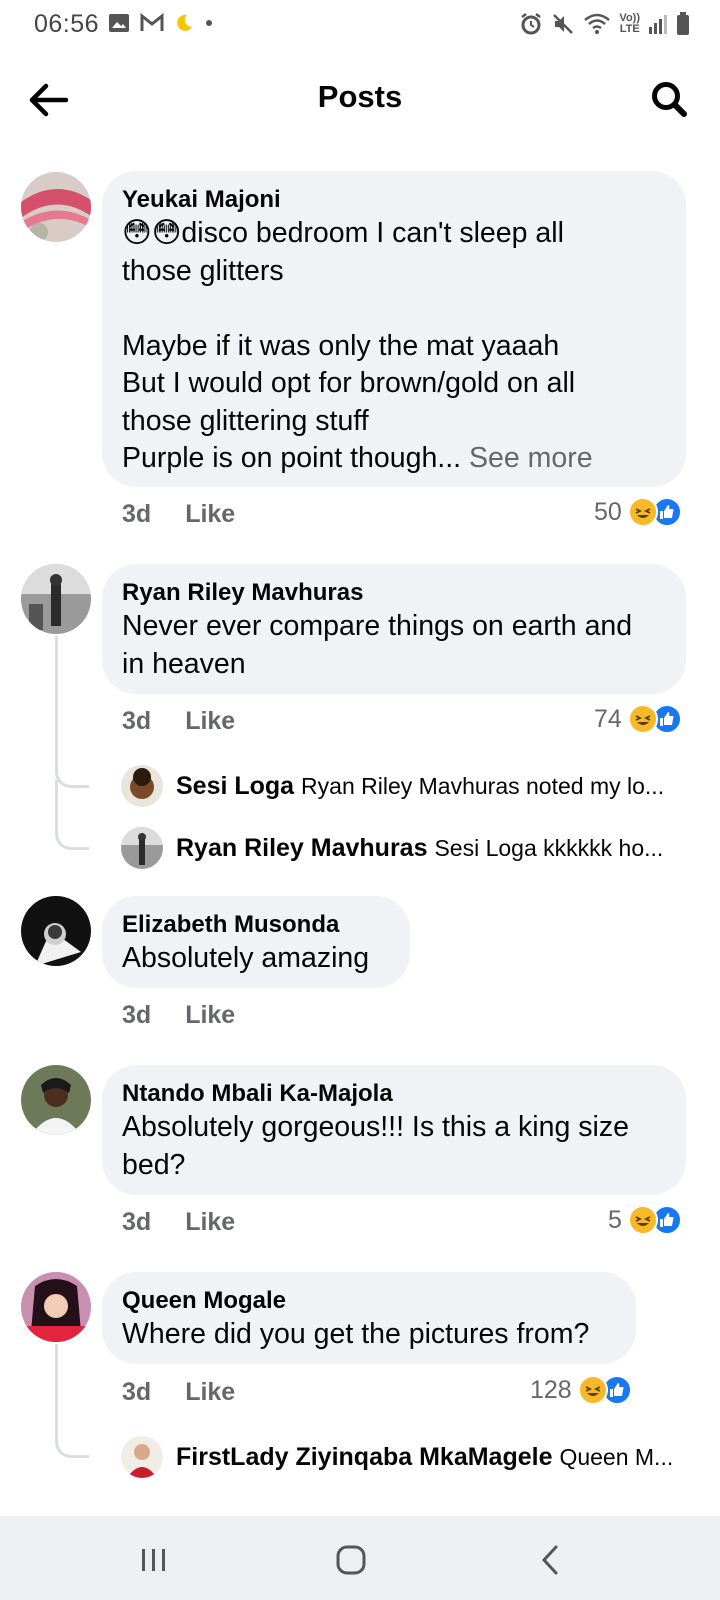  I want to click on app-header: Posts, so click(360, 98).